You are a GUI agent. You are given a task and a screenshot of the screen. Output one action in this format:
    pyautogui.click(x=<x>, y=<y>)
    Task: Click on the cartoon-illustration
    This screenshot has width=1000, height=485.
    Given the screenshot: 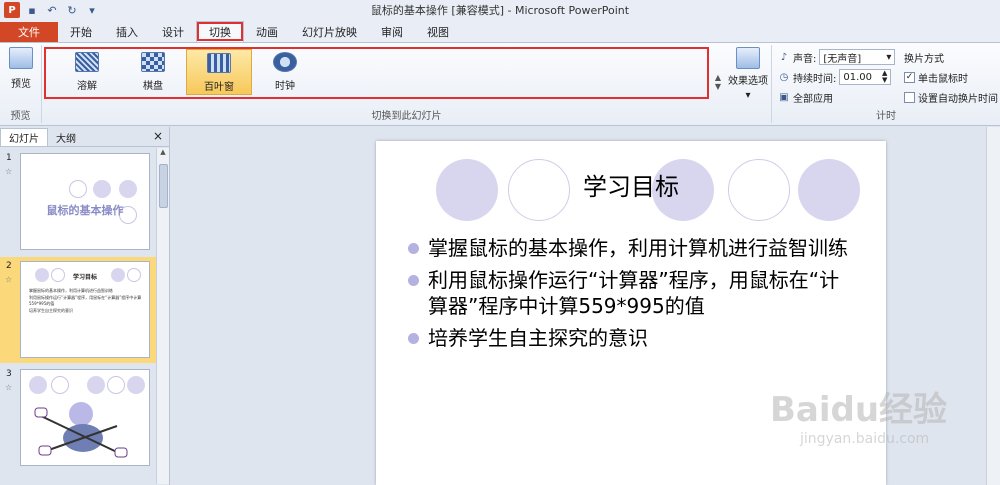 What is the action you would take?
    pyautogui.click(x=81, y=430)
    